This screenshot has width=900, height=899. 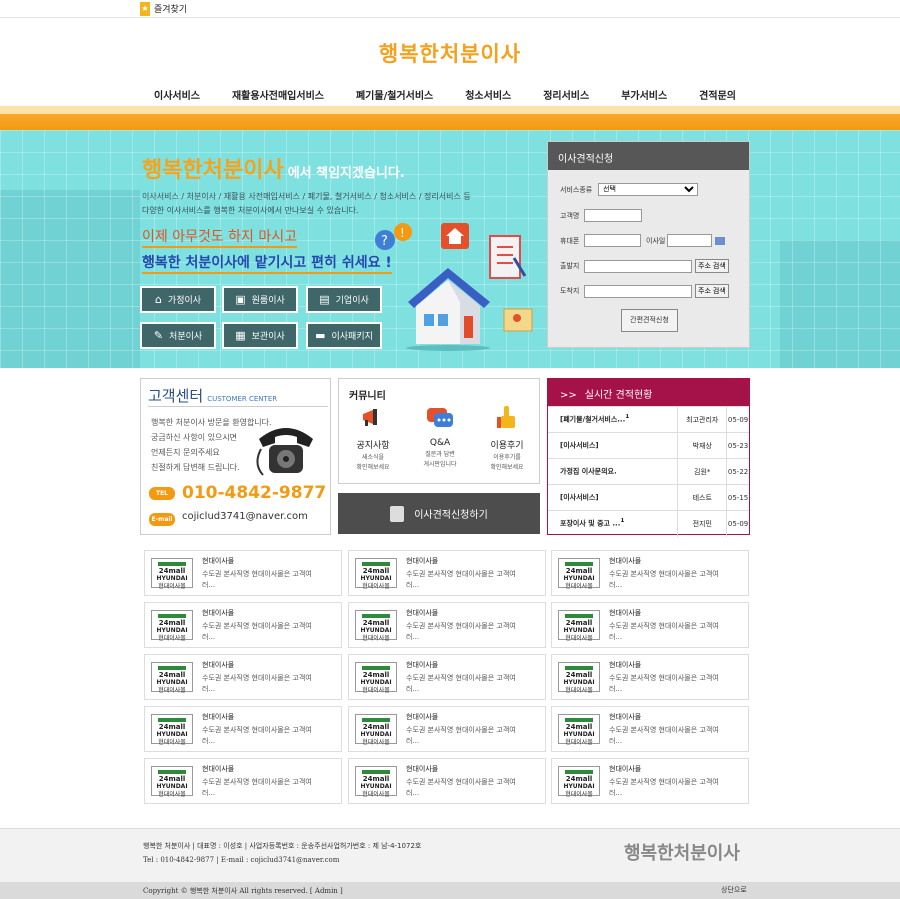 What do you see at coordinates (440, 417) in the screenshot?
I see `chat-bubble-icon` at bounding box center [440, 417].